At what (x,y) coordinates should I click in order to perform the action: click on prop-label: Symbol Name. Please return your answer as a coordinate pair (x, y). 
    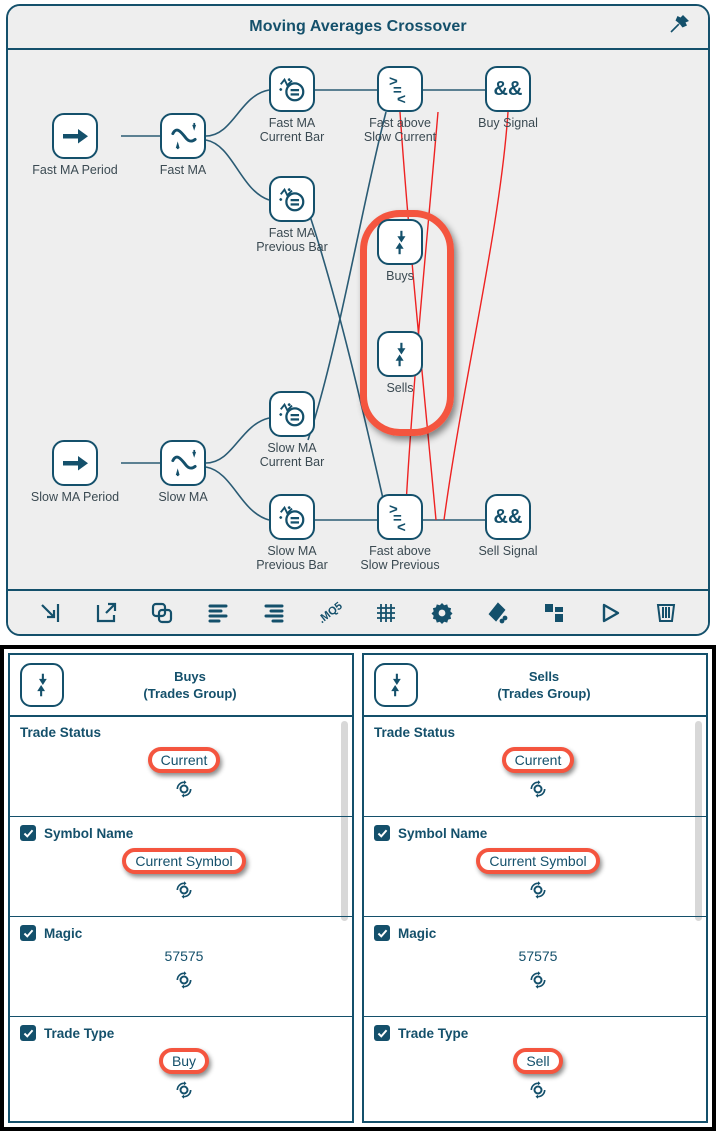
    Looking at the image, I should click on (535, 833).